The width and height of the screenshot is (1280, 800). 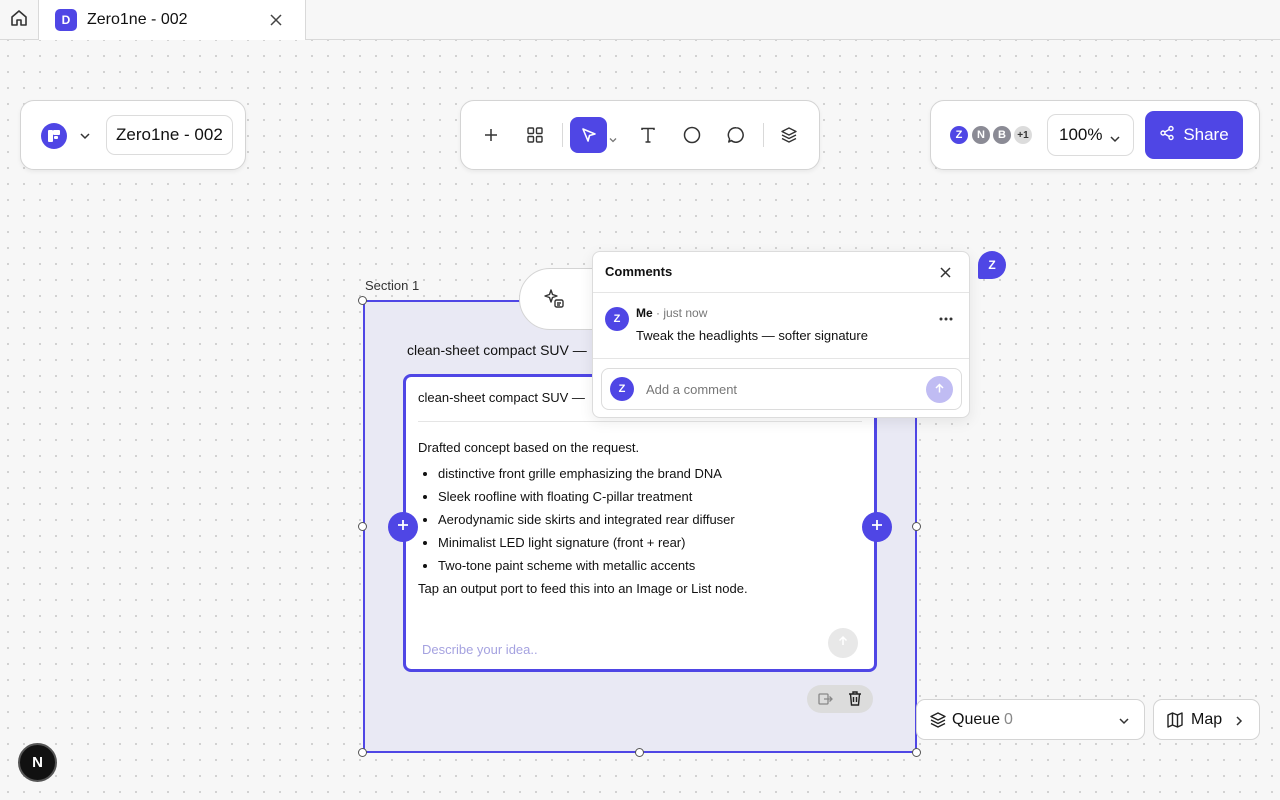 What do you see at coordinates (588, 135) in the screenshot?
I see `pointer-icon` at bounding box center [588, 135].